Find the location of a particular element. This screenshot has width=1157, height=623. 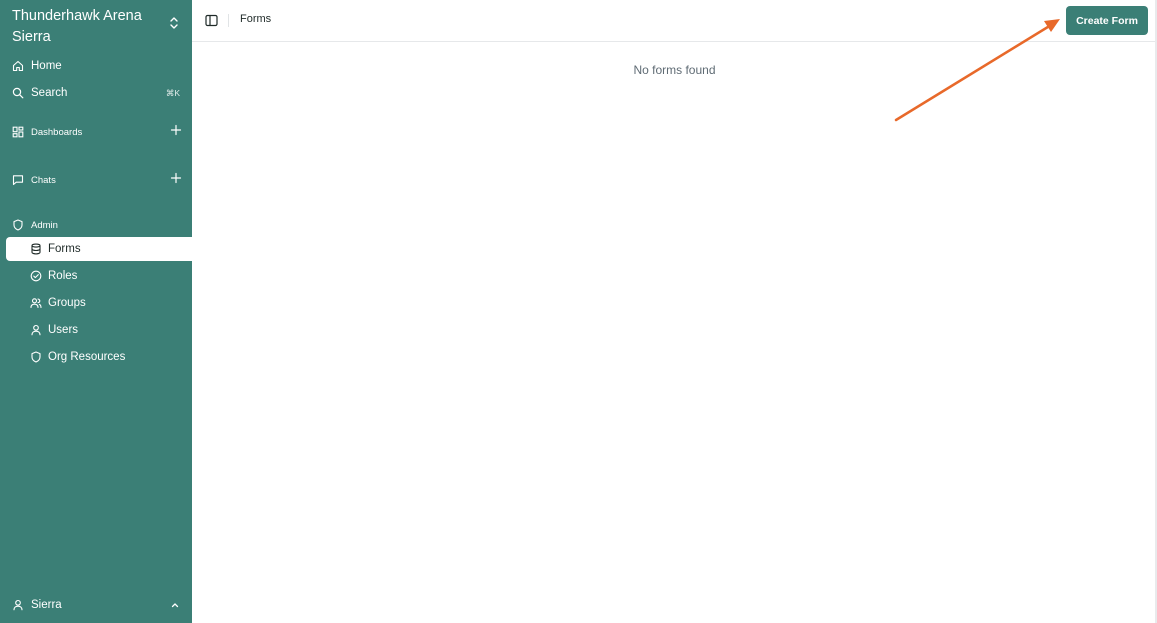

check-circle-icon is located at coordinates (36, 276).